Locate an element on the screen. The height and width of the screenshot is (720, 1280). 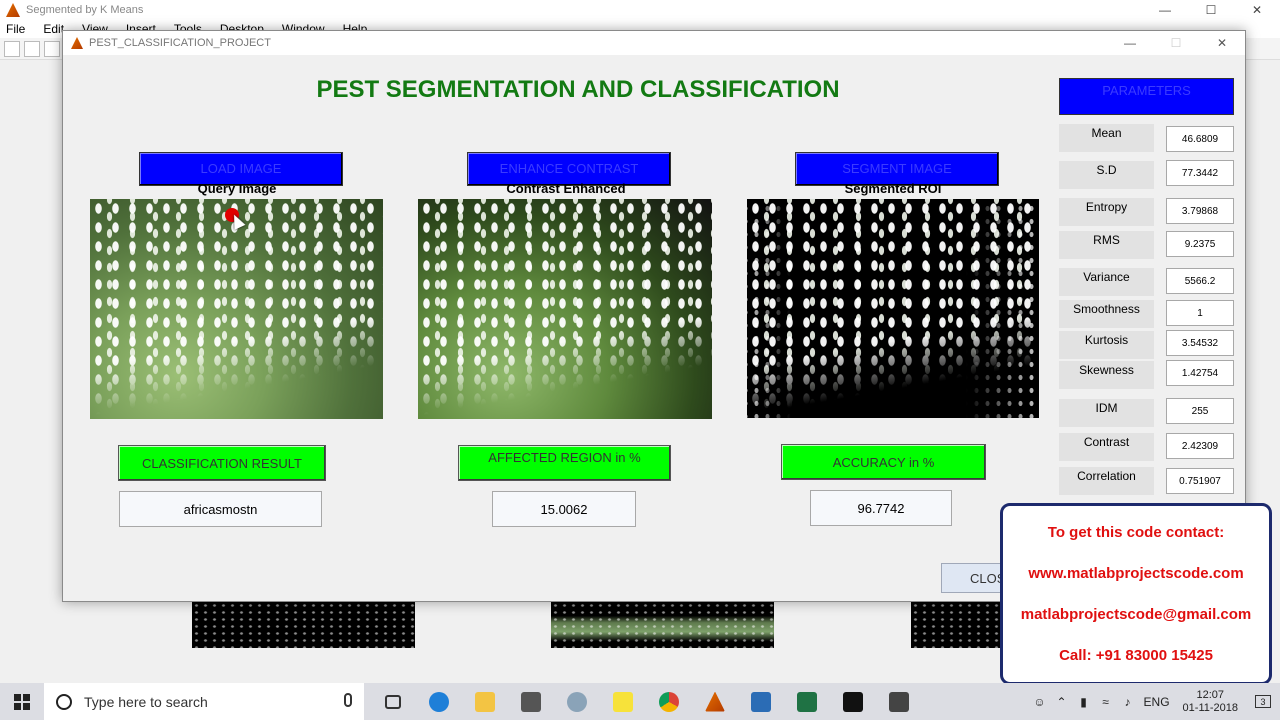
param-label-contrast: Contrast is located at coordinates (1106, 447).